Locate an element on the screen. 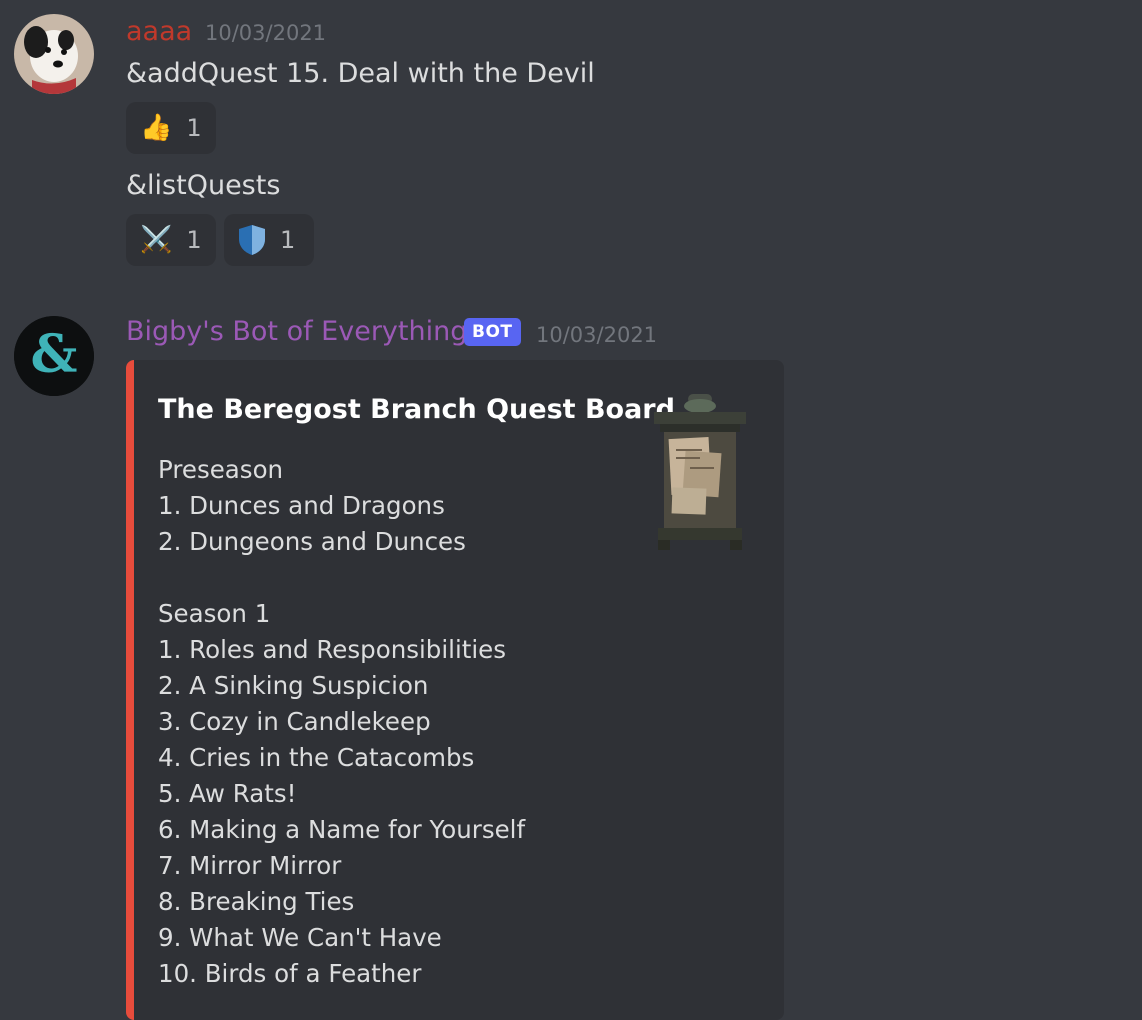 The height and width of the screenshot is (1020, 1142). bot-username: Bigby's Bot of Everything is located at coordinates (296, 331).